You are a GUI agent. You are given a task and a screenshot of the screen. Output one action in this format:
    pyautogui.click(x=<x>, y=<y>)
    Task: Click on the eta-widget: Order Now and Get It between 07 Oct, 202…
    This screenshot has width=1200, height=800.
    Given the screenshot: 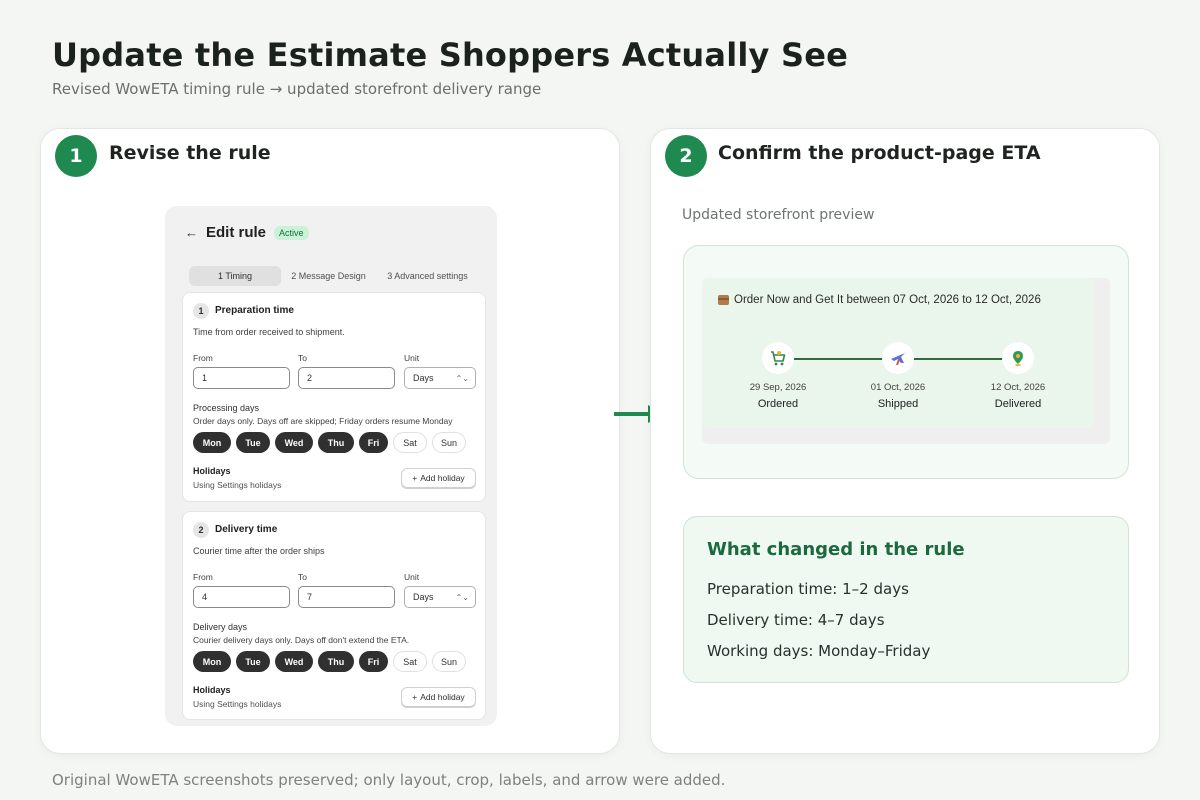 What is the action you would take?
    pyautogui.click(x=898, y=353)
    